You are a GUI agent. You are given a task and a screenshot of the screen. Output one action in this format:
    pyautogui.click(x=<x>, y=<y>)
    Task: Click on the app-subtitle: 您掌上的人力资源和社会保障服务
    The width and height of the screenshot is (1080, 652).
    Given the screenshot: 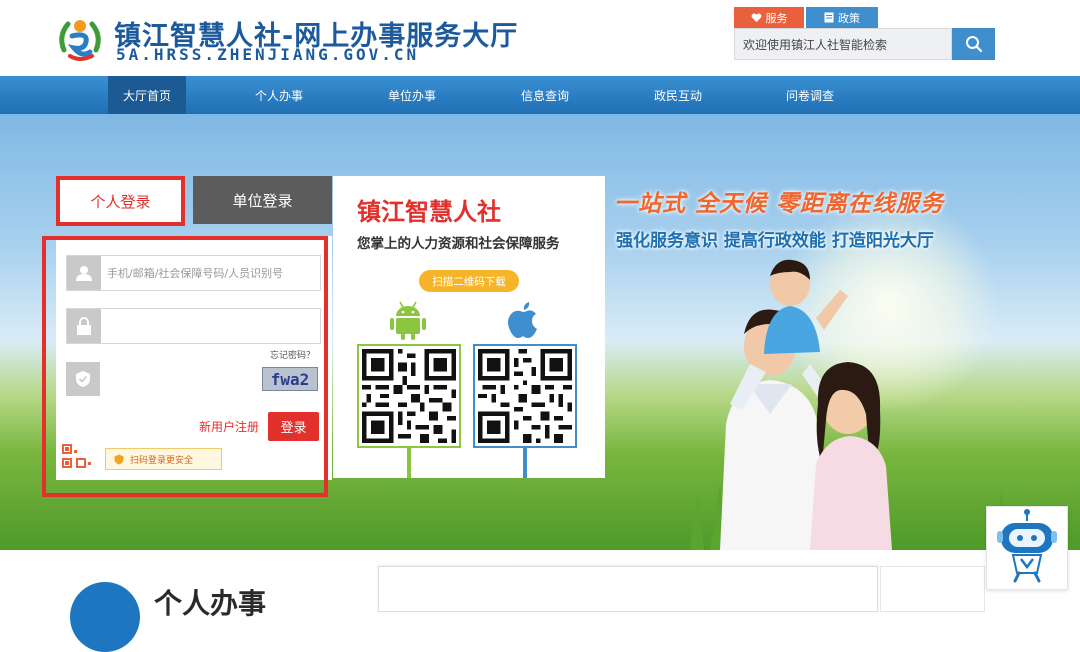 What is the action you would take?
    pyautogui.click(x=458, y=244)
    